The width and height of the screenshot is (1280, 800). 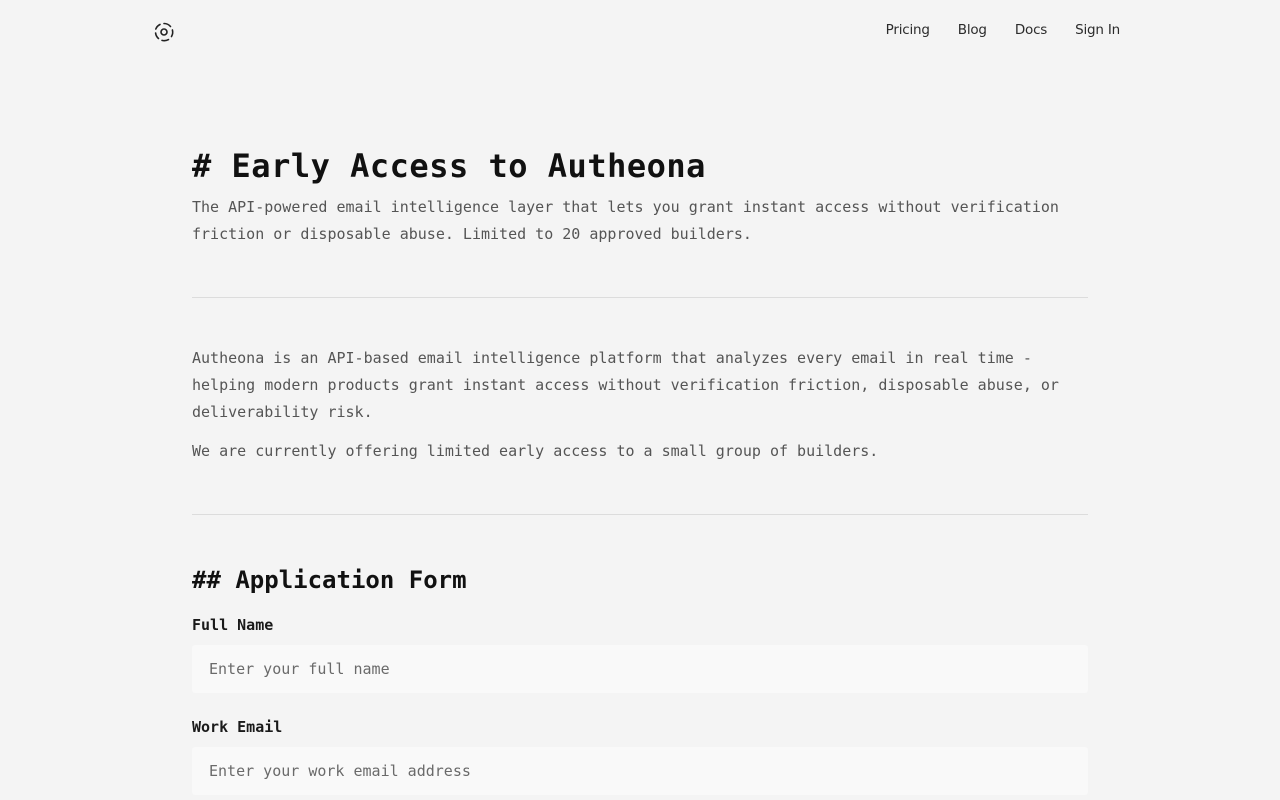 What do you see at coordinates (1031, 30) in the screenshot?
I see `nav-link-docs: Docs` at bounding box center [1031, 30].